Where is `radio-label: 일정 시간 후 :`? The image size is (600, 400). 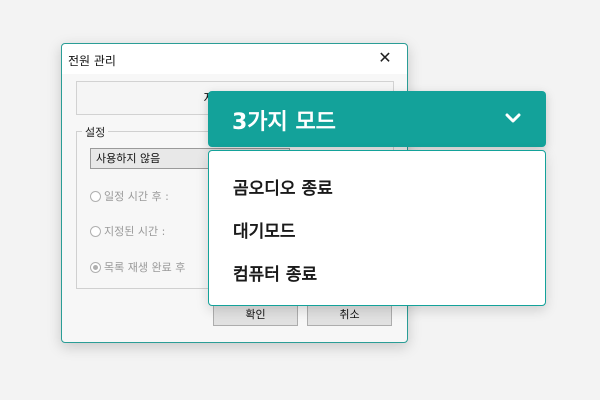
radio-label: 일정 시간 후 : is located at coordinates (136, 196).